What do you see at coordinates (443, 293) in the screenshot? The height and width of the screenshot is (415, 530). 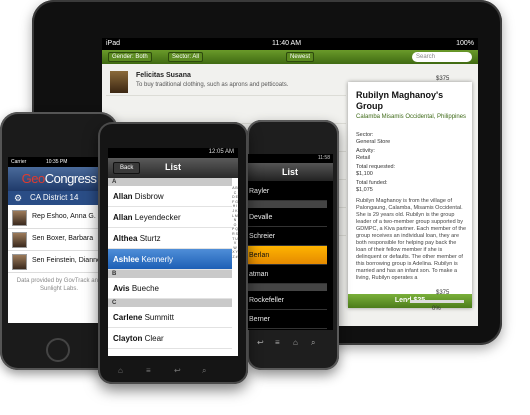 I see `loan-amount-bottom: $375` at bounding box center [443, 293].